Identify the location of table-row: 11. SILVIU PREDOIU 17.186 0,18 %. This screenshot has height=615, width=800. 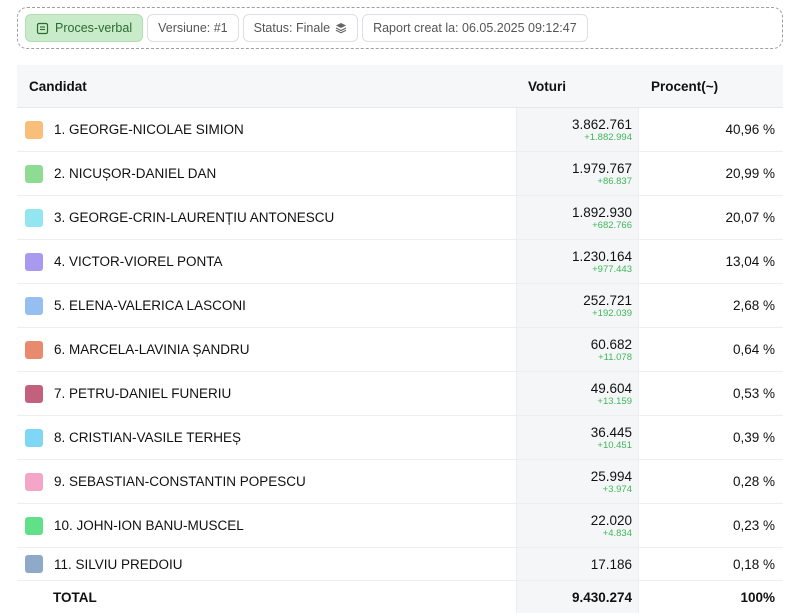
(400, 564).